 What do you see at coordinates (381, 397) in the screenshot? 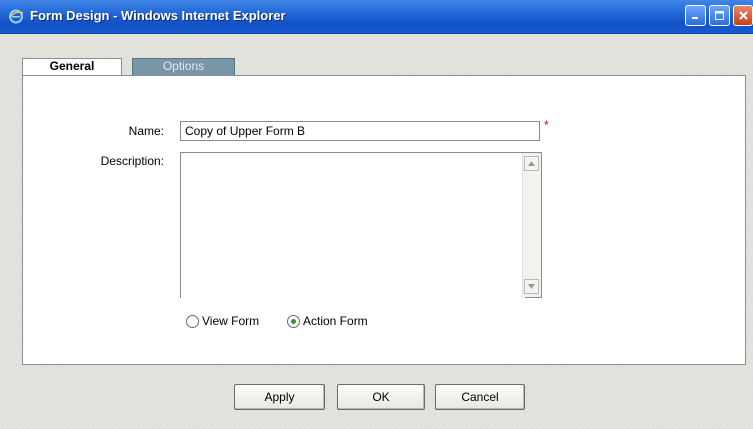
I see `ok-button: OK` at bounding box center [381, 397].